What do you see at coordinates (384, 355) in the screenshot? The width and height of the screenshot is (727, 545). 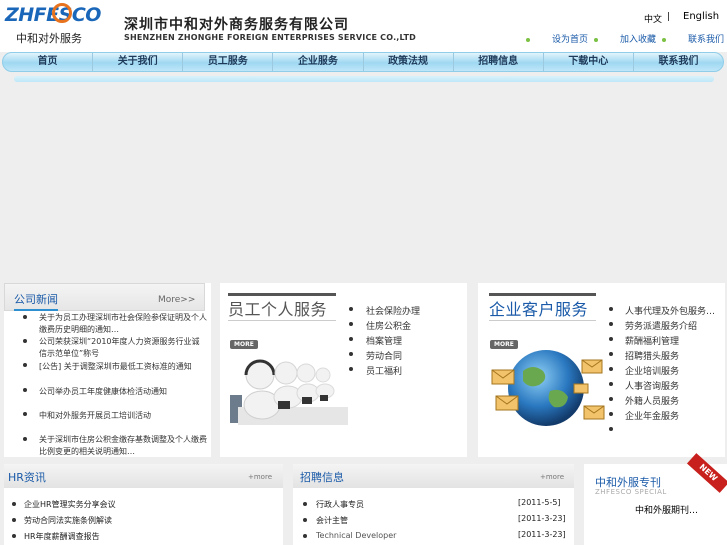 I see `employee-service-item: 劳动合同` at bounding box center [384, 355].